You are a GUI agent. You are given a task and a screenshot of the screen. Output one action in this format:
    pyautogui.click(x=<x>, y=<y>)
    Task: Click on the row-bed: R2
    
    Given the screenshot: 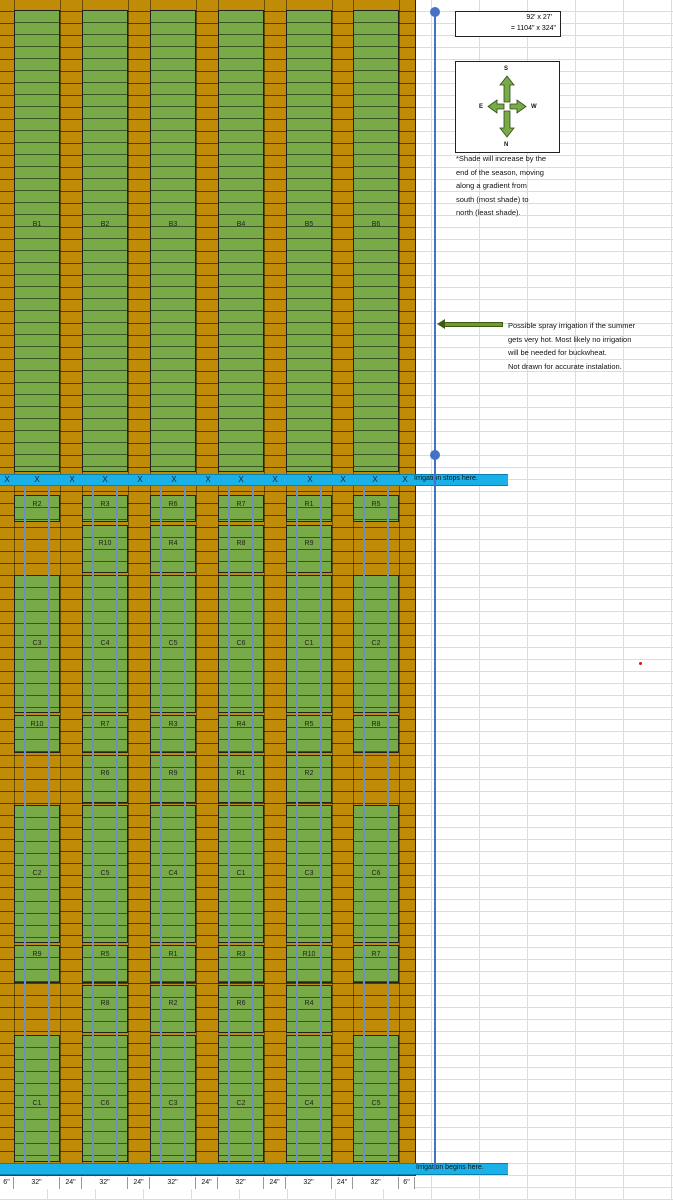 What is the action you would take?
    pyautogui.click(x=309, y=779)
    